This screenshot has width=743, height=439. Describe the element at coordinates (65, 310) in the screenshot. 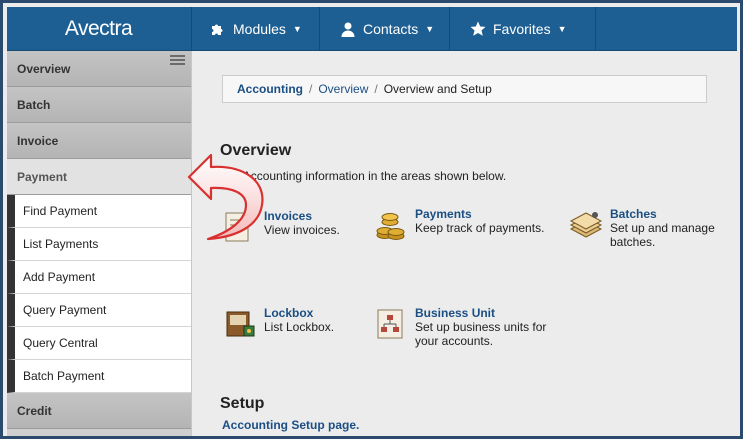

I see `sidebar-subitem-label: Query Payment` at that location.